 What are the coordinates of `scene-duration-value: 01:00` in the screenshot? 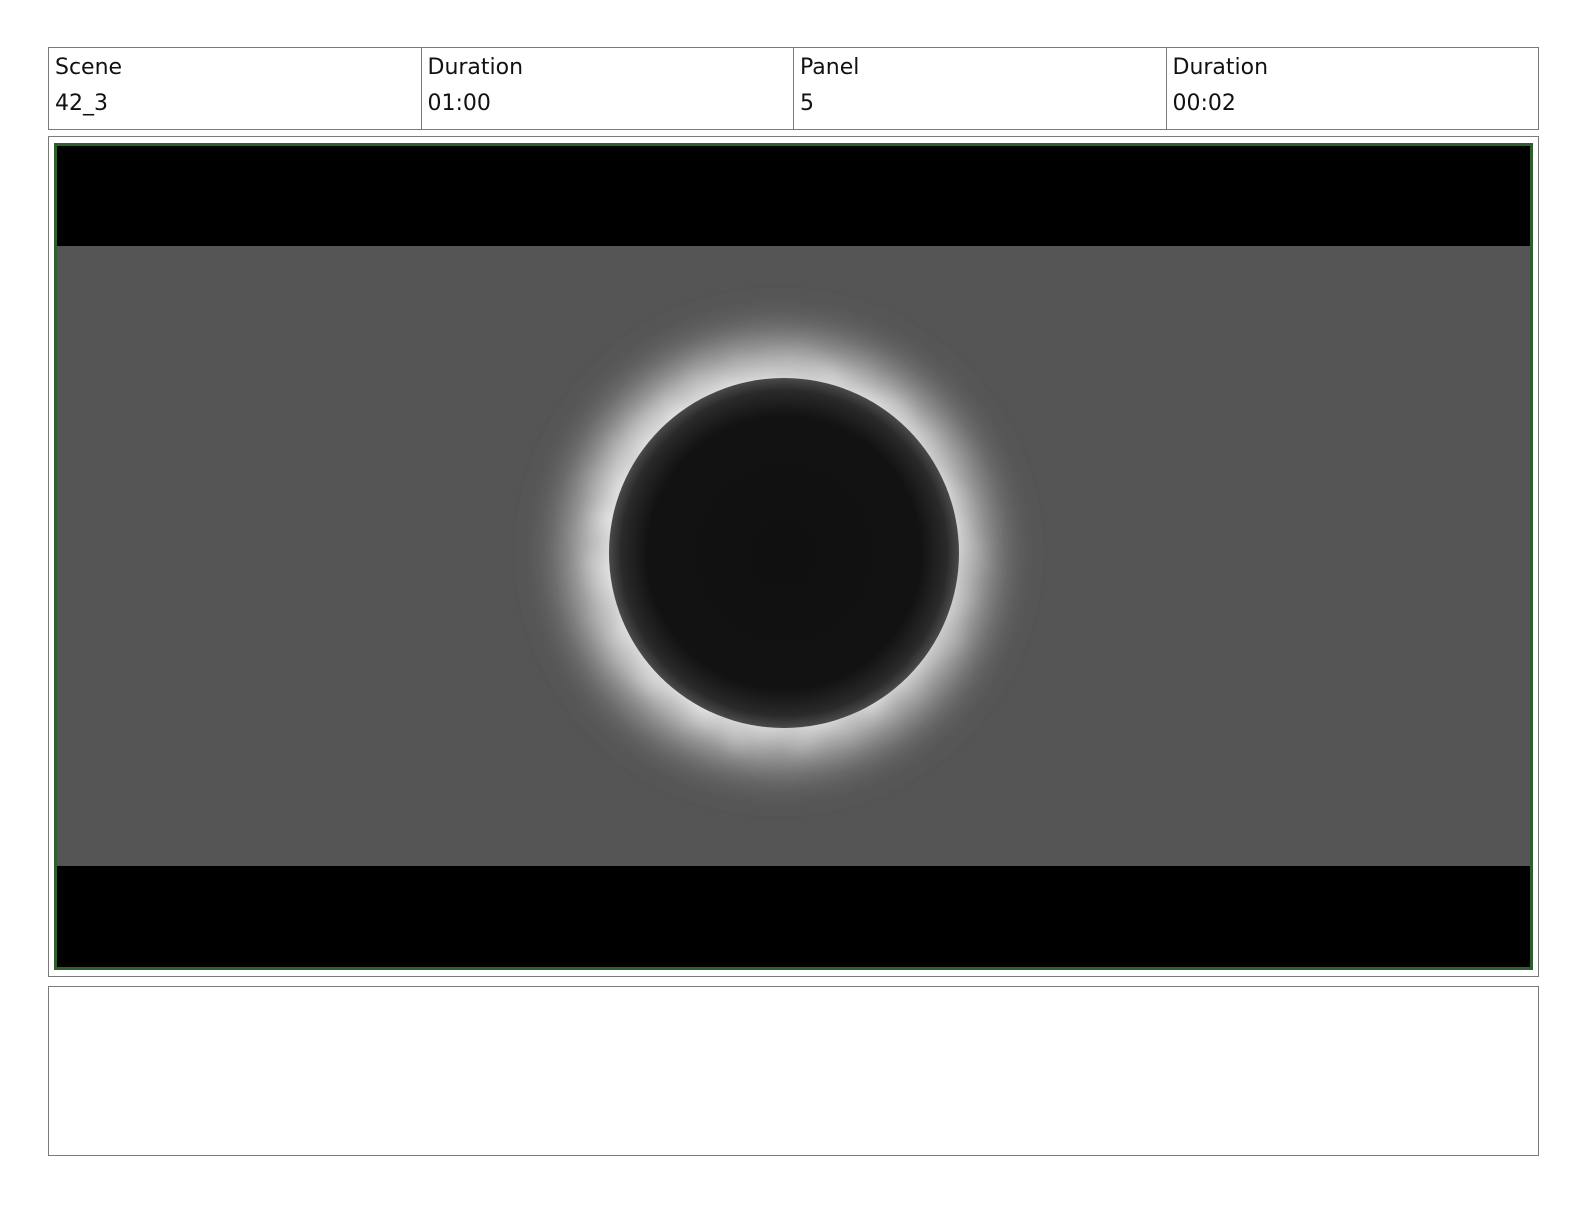 It's located at (459, 103).